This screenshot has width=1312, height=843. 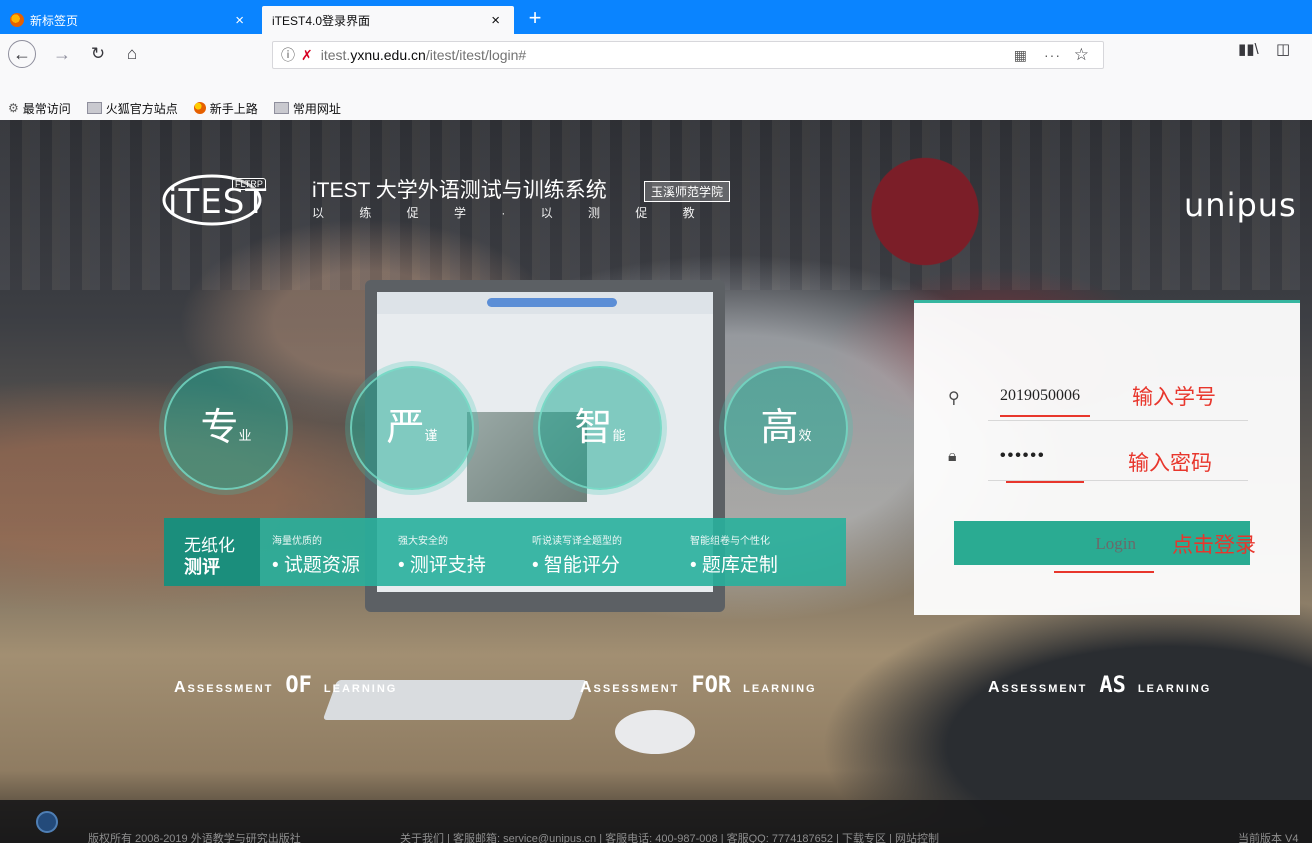 What do you see at coordinates (62, 54) in the screenshot?
I see `forward-button: →` at bounding box center [62, 54].